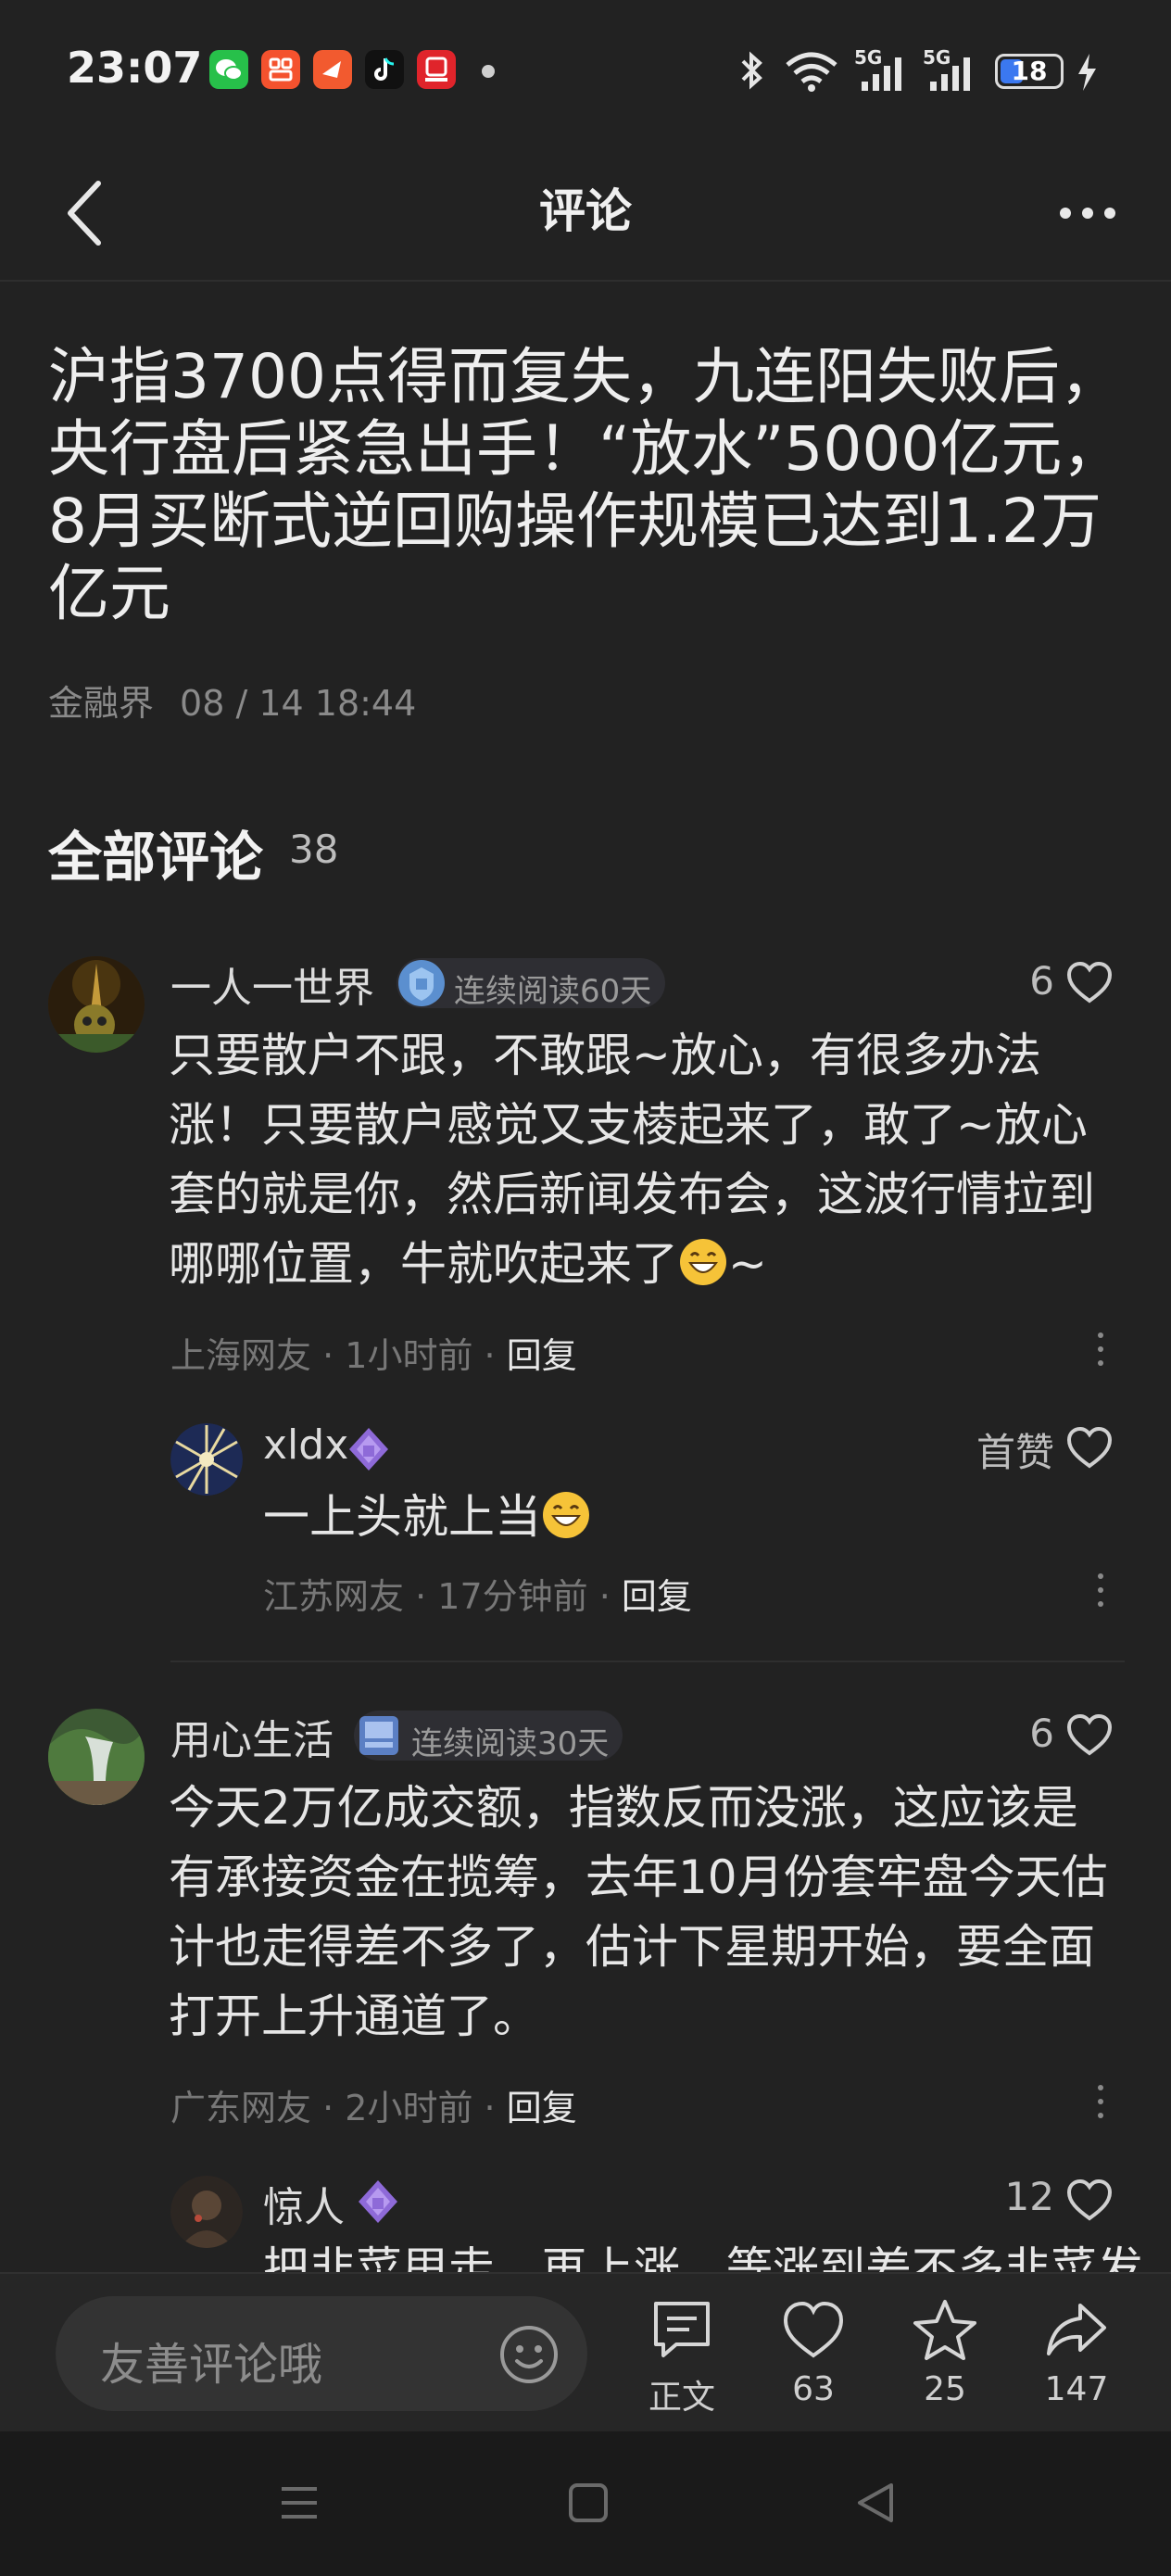  I want to click on article-date: 08 / 14 18:44, so click(299, 703).